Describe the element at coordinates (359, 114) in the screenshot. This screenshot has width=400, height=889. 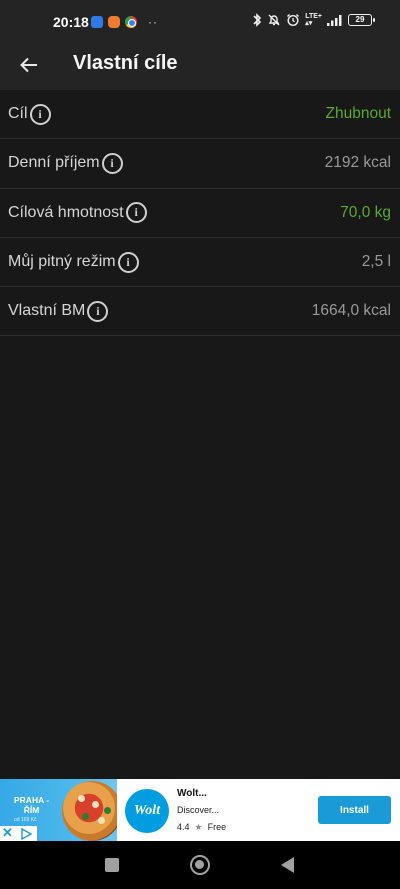
I see `row-value: Zhubnout` at that location.